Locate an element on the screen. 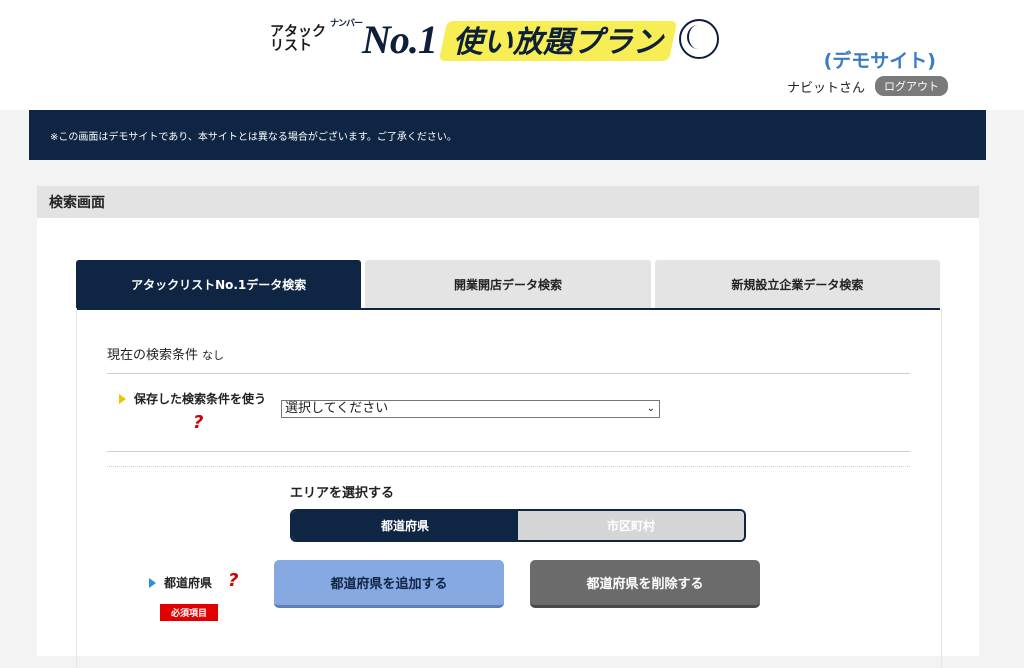 The image size is (1024, 668). tab-new-store-search: 開業開店データ検索 is located at coordinates (508, 284).